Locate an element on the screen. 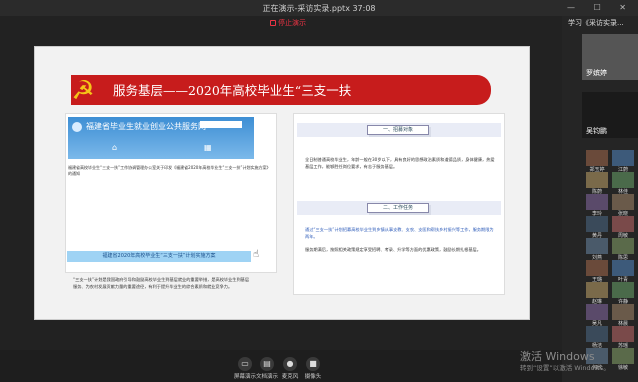  hand-cursor-icon: ☝ is located at coordinates (256, 254).